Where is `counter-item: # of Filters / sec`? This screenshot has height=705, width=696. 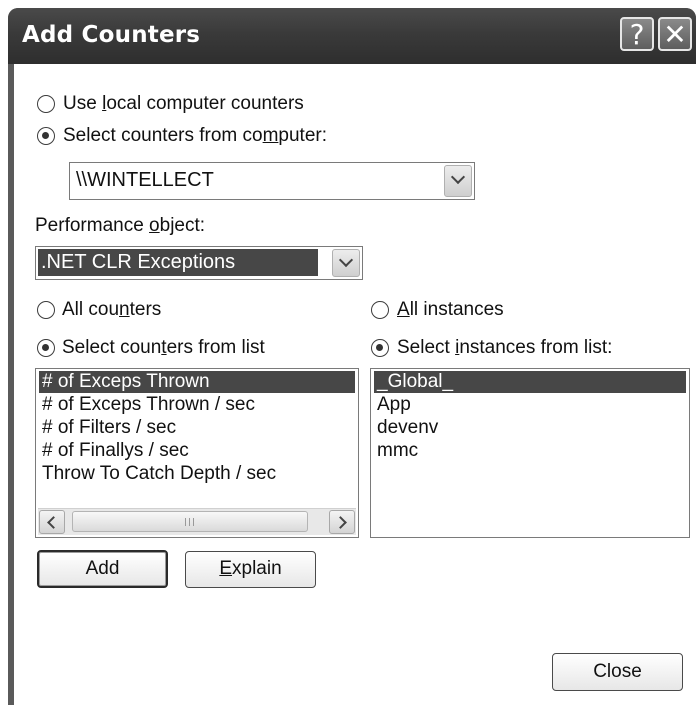 counter-item: # of Filters / sec is located at coordinates (197, 428).